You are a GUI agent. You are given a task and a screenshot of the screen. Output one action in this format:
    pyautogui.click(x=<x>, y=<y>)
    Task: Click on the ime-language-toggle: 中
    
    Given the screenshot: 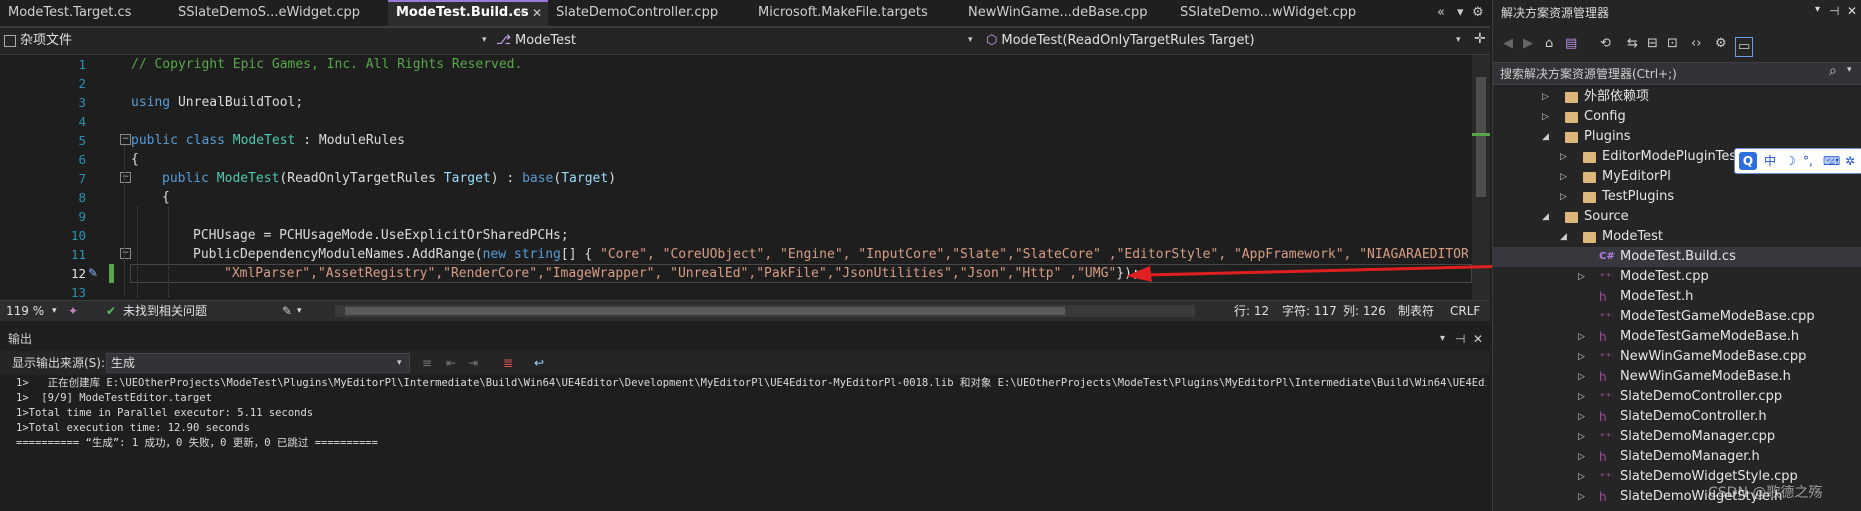 What is the action you would take?
    pyautogui.click(x=1770, y=161)
    